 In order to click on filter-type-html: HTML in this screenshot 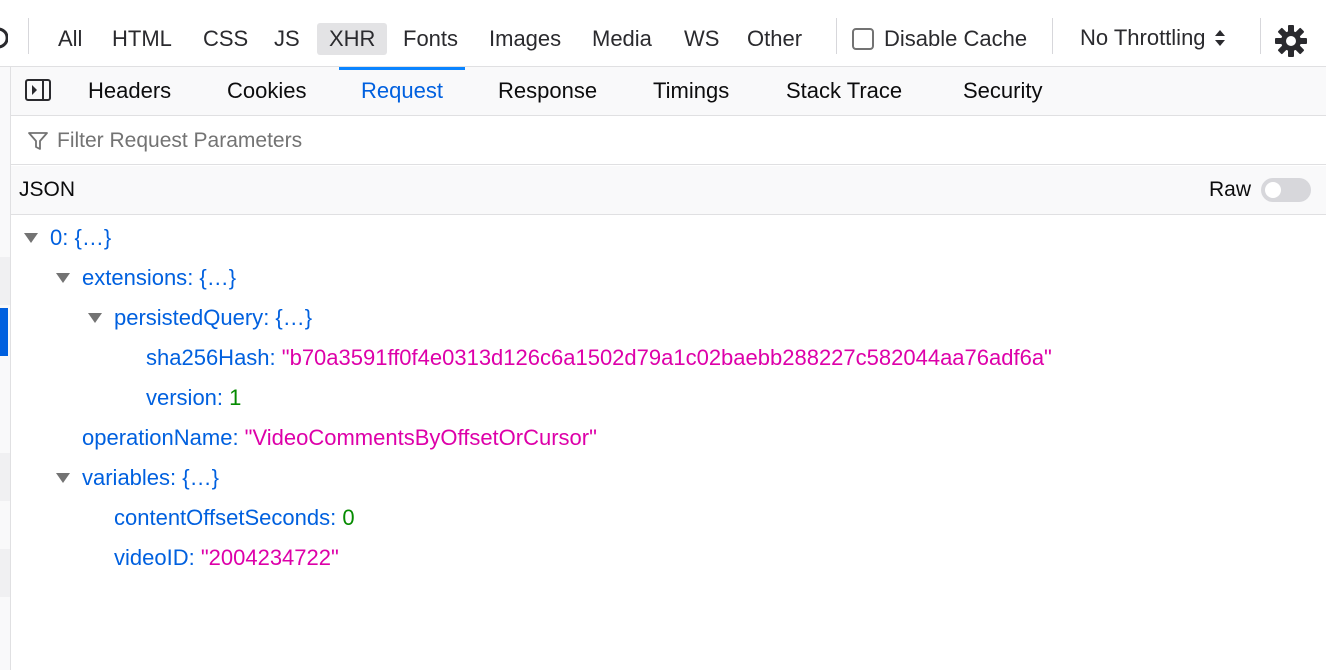, I will do `click(142, 39)`.